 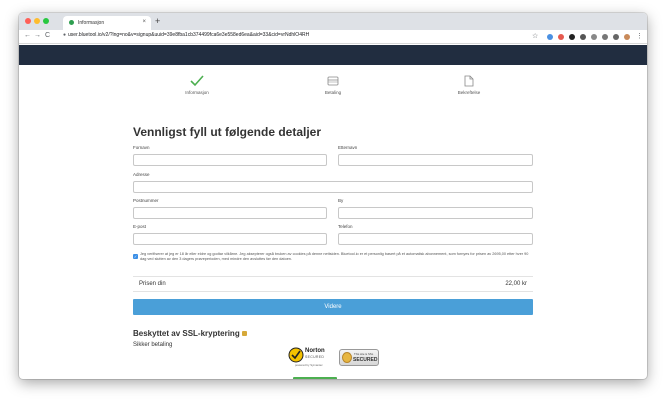 I want to click on document-icon, so click(x=469, y=81).